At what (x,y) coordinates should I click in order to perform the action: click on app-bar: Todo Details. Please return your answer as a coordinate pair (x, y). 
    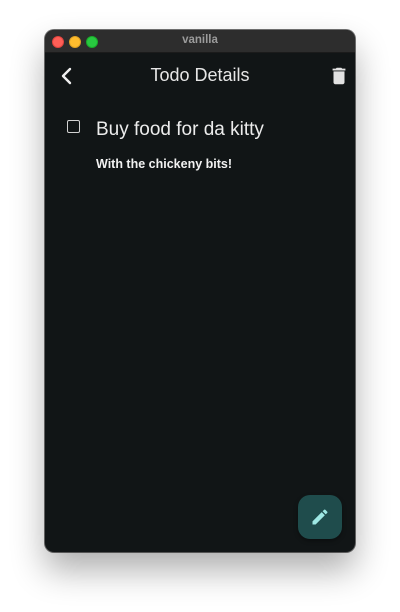
    Looking at the image, I should click on (200, 76).